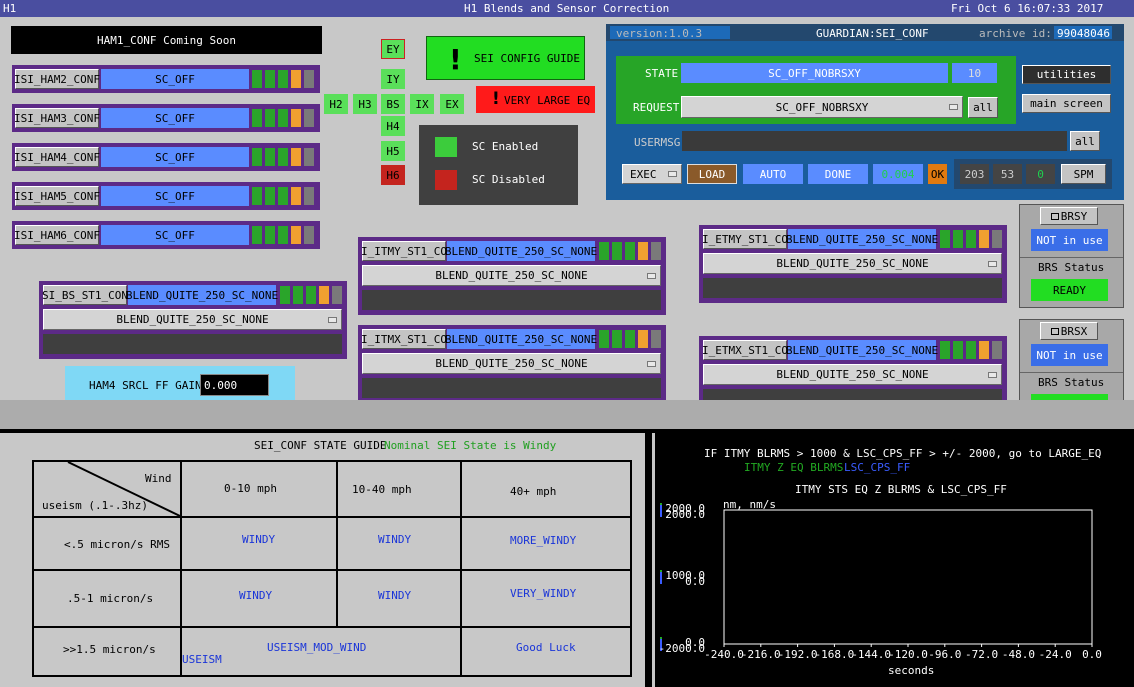 Image resolution: width=1134 pixels, height=687 pixels. I want to click on x-tick-label: -216.0, so click(761, 654).